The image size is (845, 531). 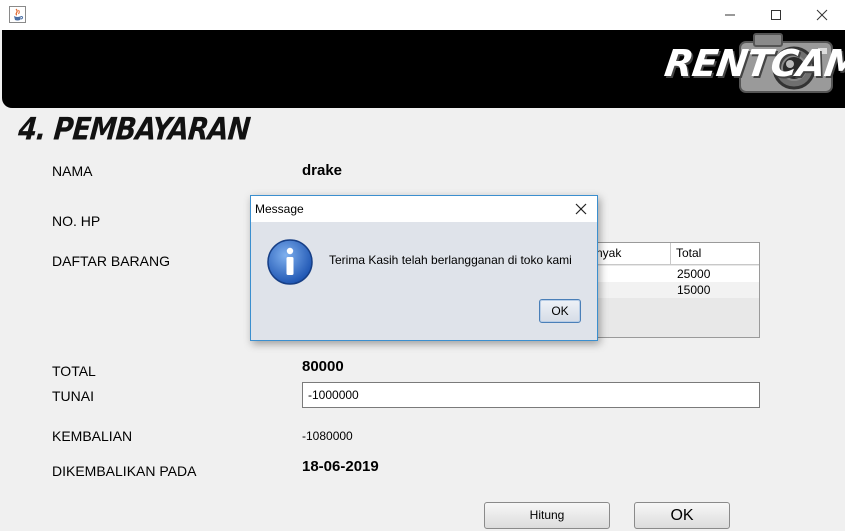 What do you see at coordinates (17, 14) in the screenshot?
I see `java-cup-icon` at bounding box center [17, 14].